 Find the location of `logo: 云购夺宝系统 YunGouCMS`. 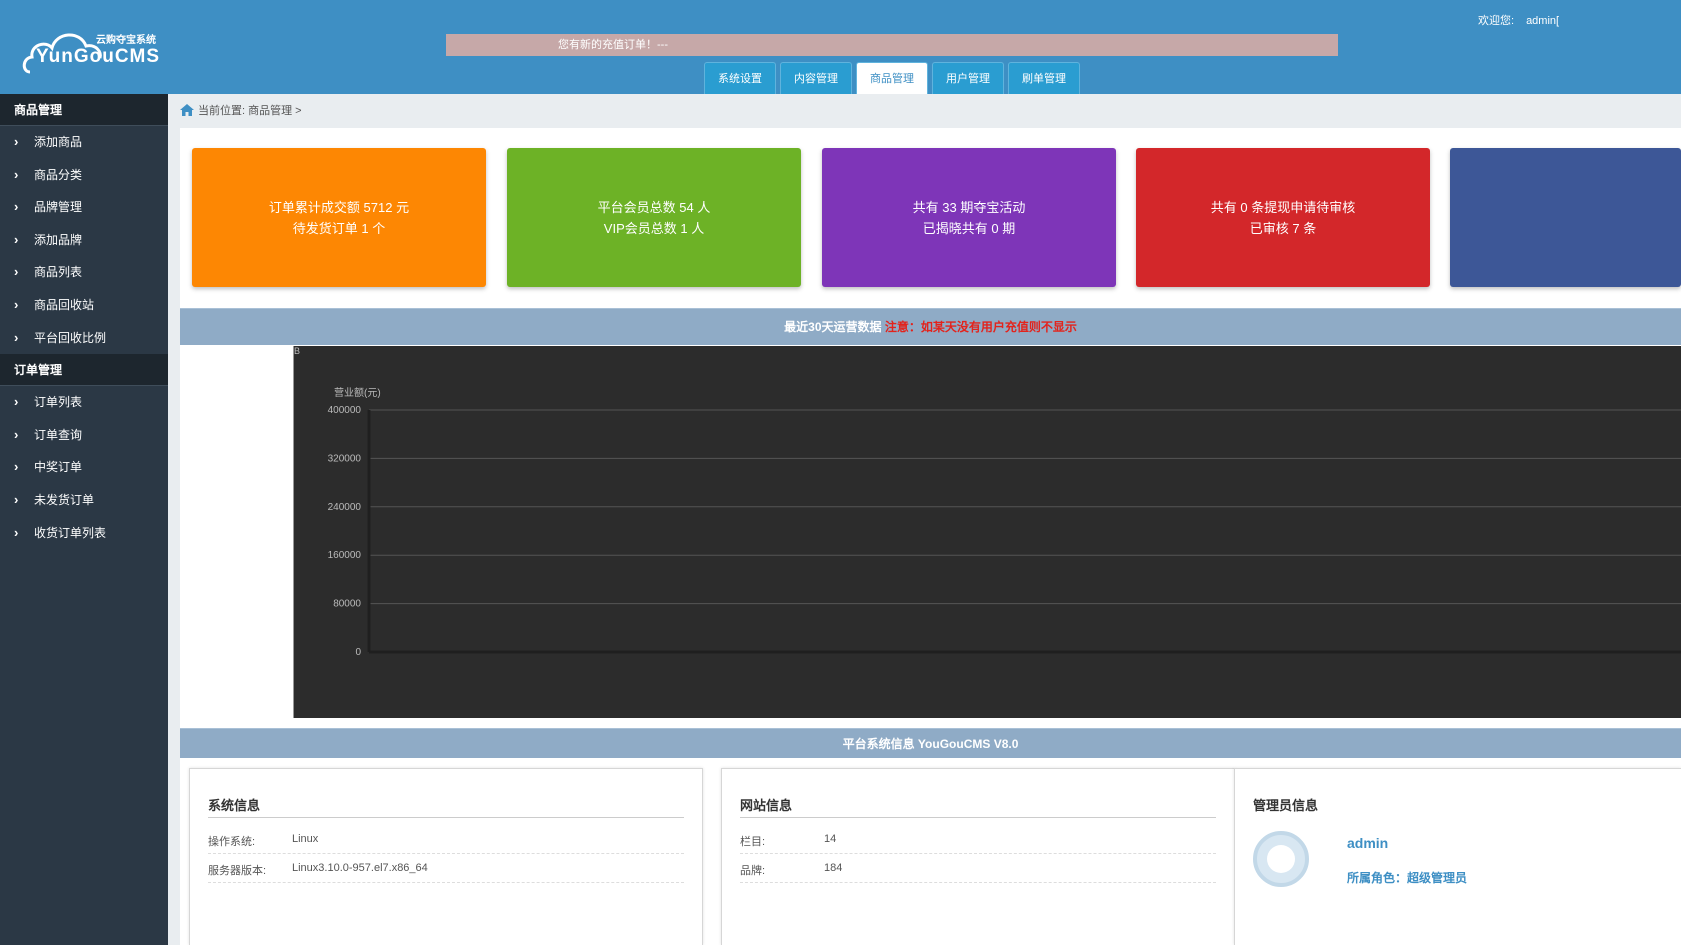

logo: 云购夺宝系统 YunGouCMS is located at coordinates (97, 48).